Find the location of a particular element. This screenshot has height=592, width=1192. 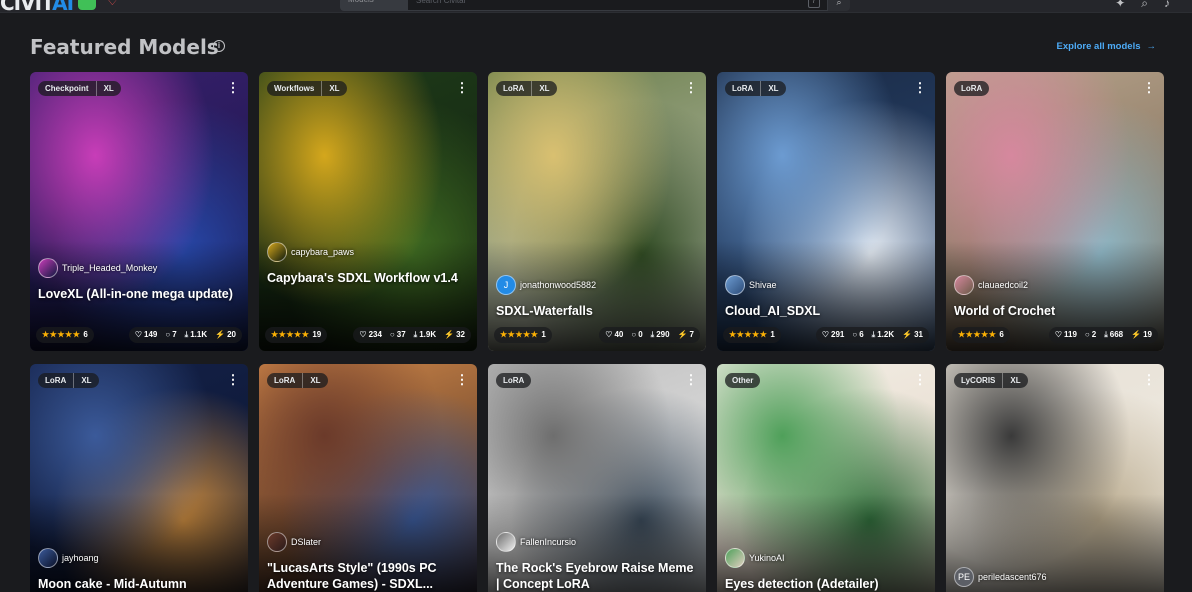

creator-info: PE periledascent676 is located at coordinates (1000, 577).